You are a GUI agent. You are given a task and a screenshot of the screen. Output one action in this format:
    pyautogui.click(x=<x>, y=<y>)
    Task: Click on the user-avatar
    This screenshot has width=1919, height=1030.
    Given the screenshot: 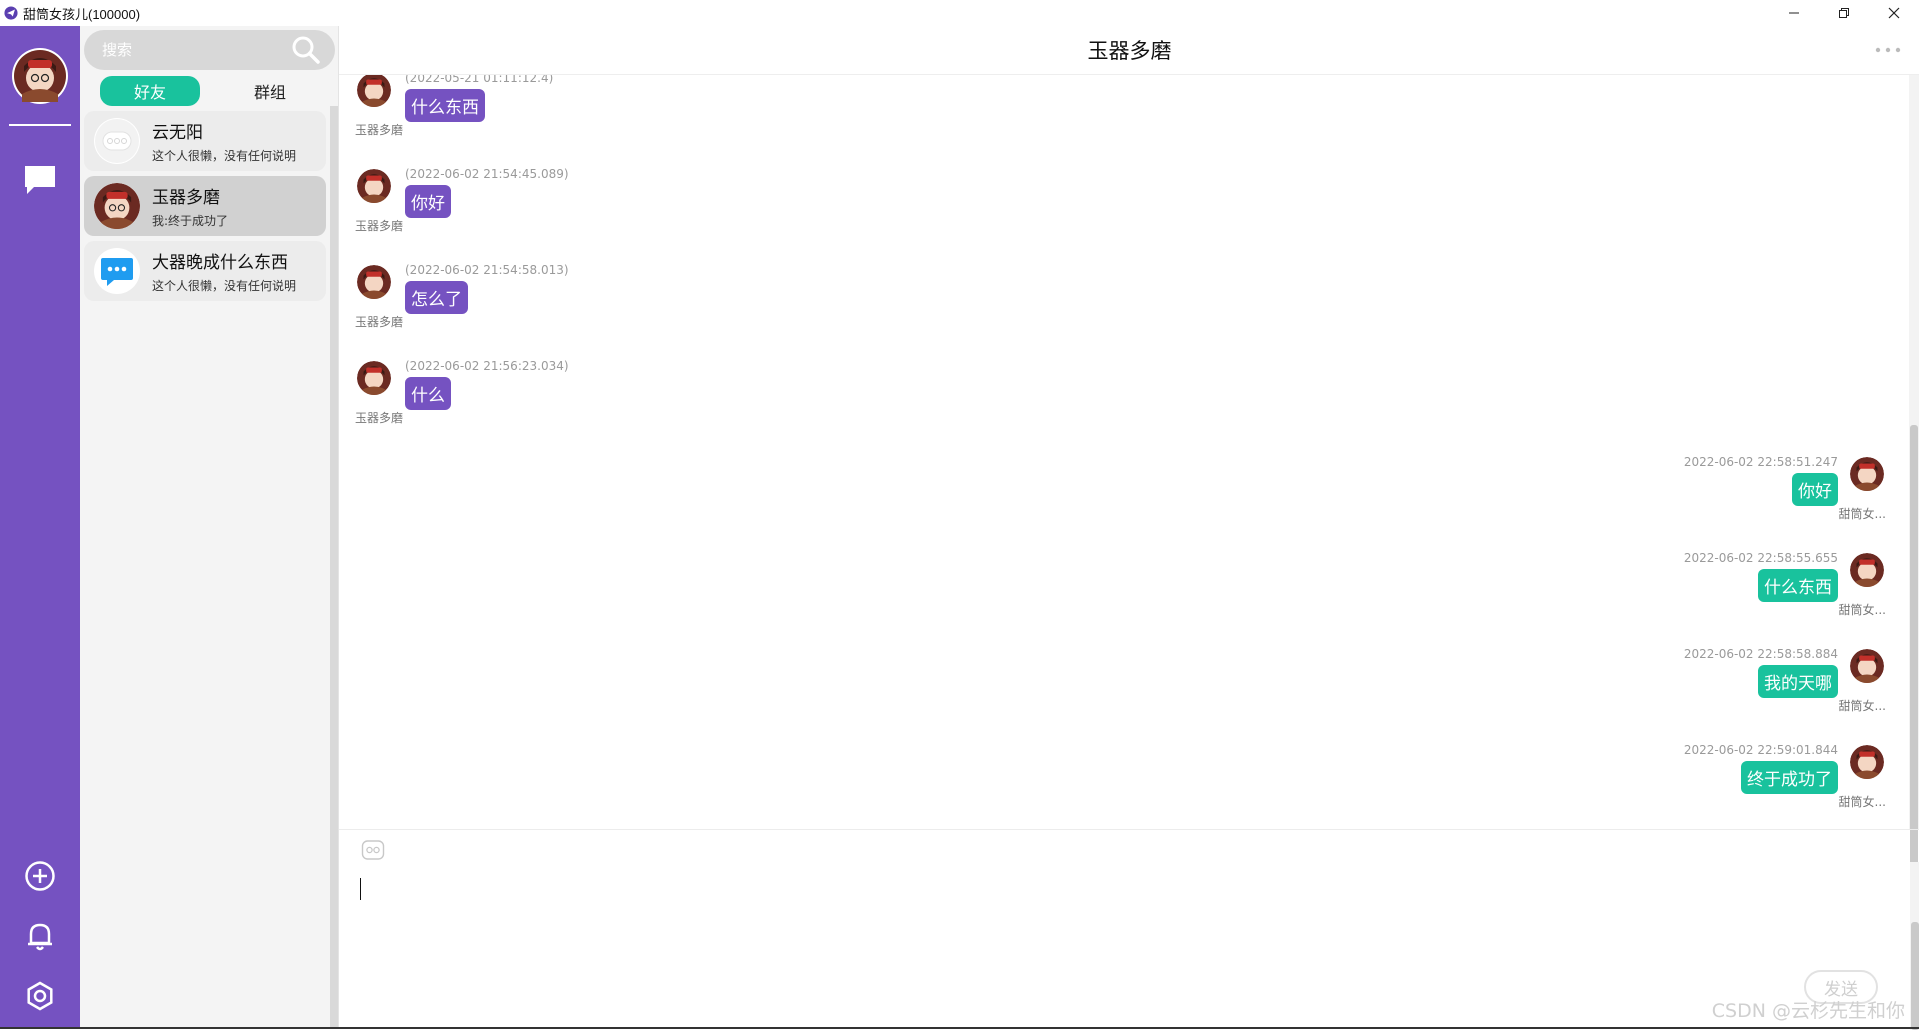 What is the action you would take?
    pyautogui.click(x=40, y=76)
    